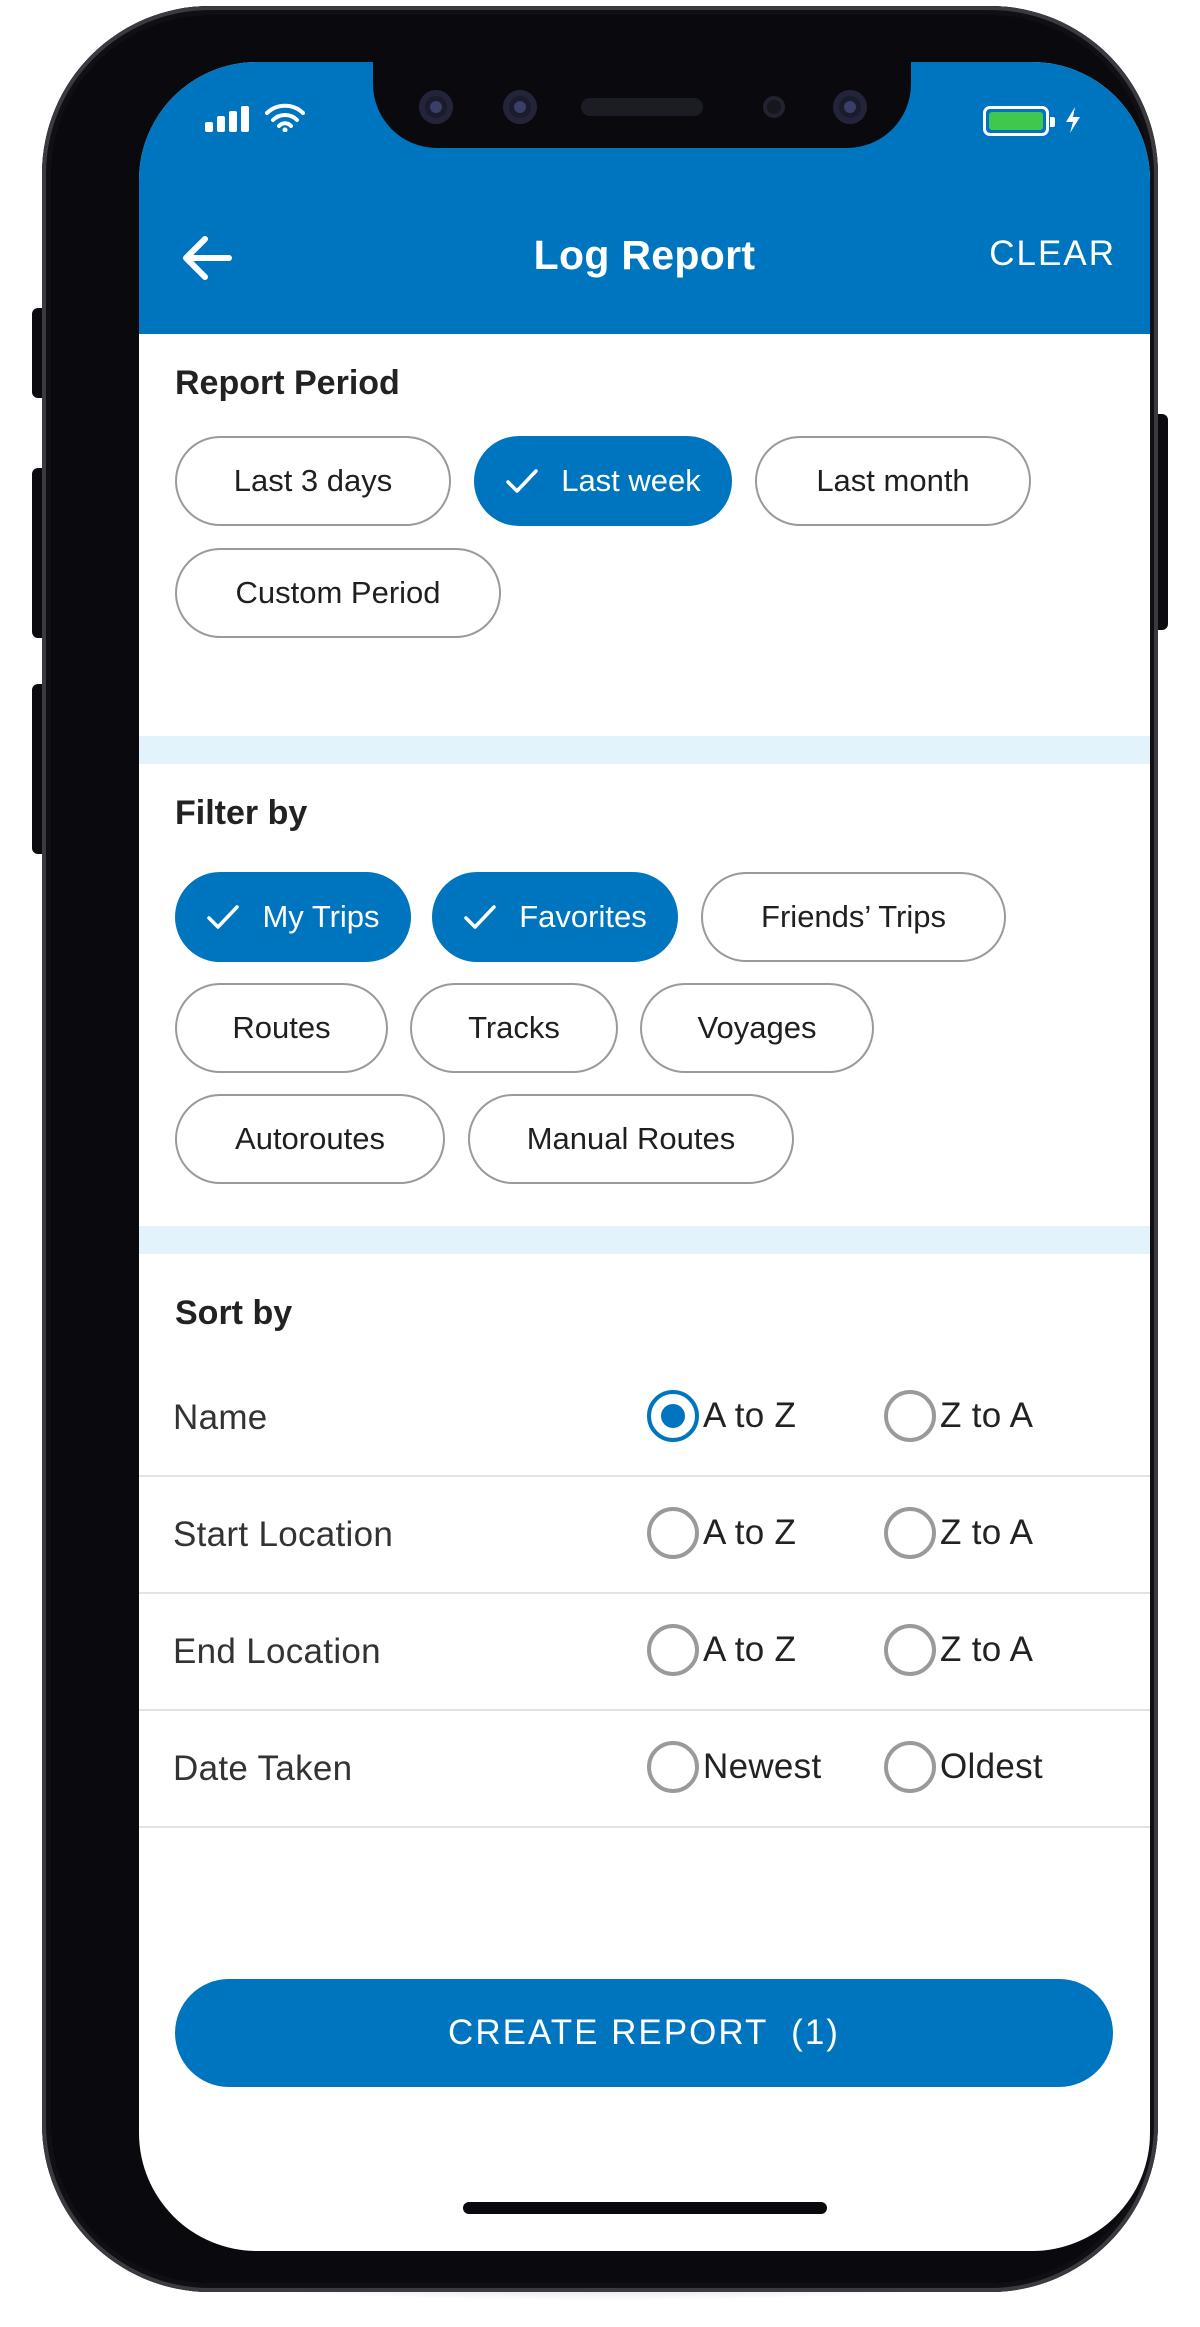 The image size is (1200, 2327). What do you see at coordinates (285, 117) in the screenshot?
I see `wifi-icon` at bounding box center [285, 117].